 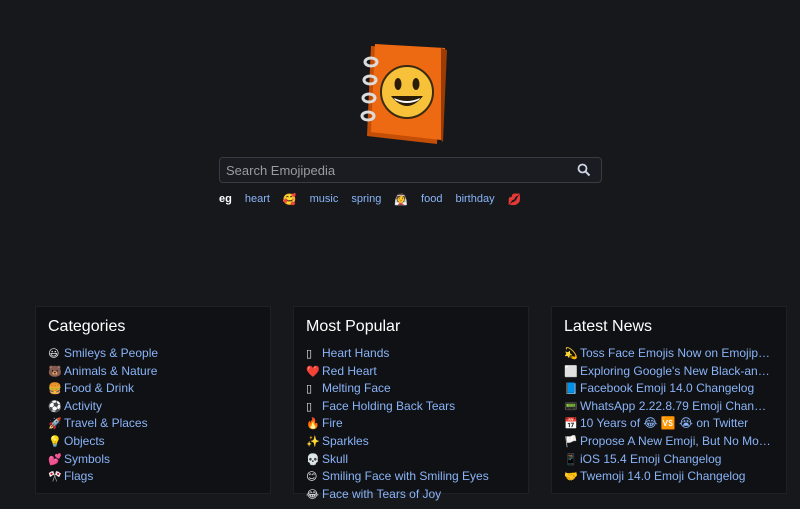 What do you see at coordinates (257, 199) in the screenshot?
I see `suggestion-link: heart` at bounding box center [257, 199].